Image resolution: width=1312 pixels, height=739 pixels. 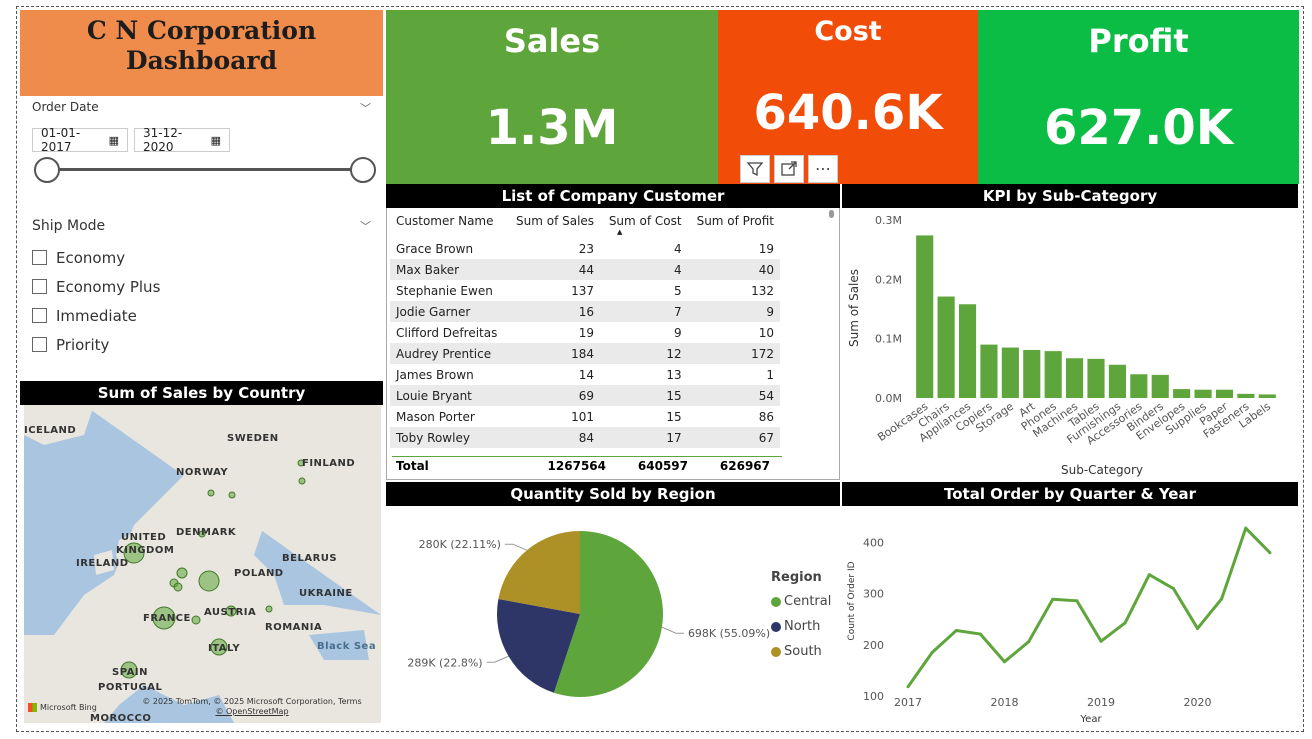 I want to click on table-row: Max Baker 44 4 40, so click(x=585, y=269).